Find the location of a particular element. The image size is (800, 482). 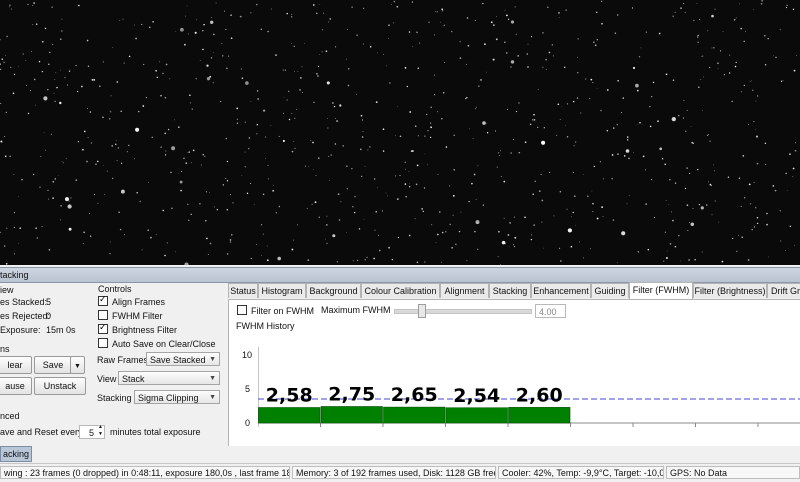

tab-alignment: Alignment is located at coordinates (464, 290).